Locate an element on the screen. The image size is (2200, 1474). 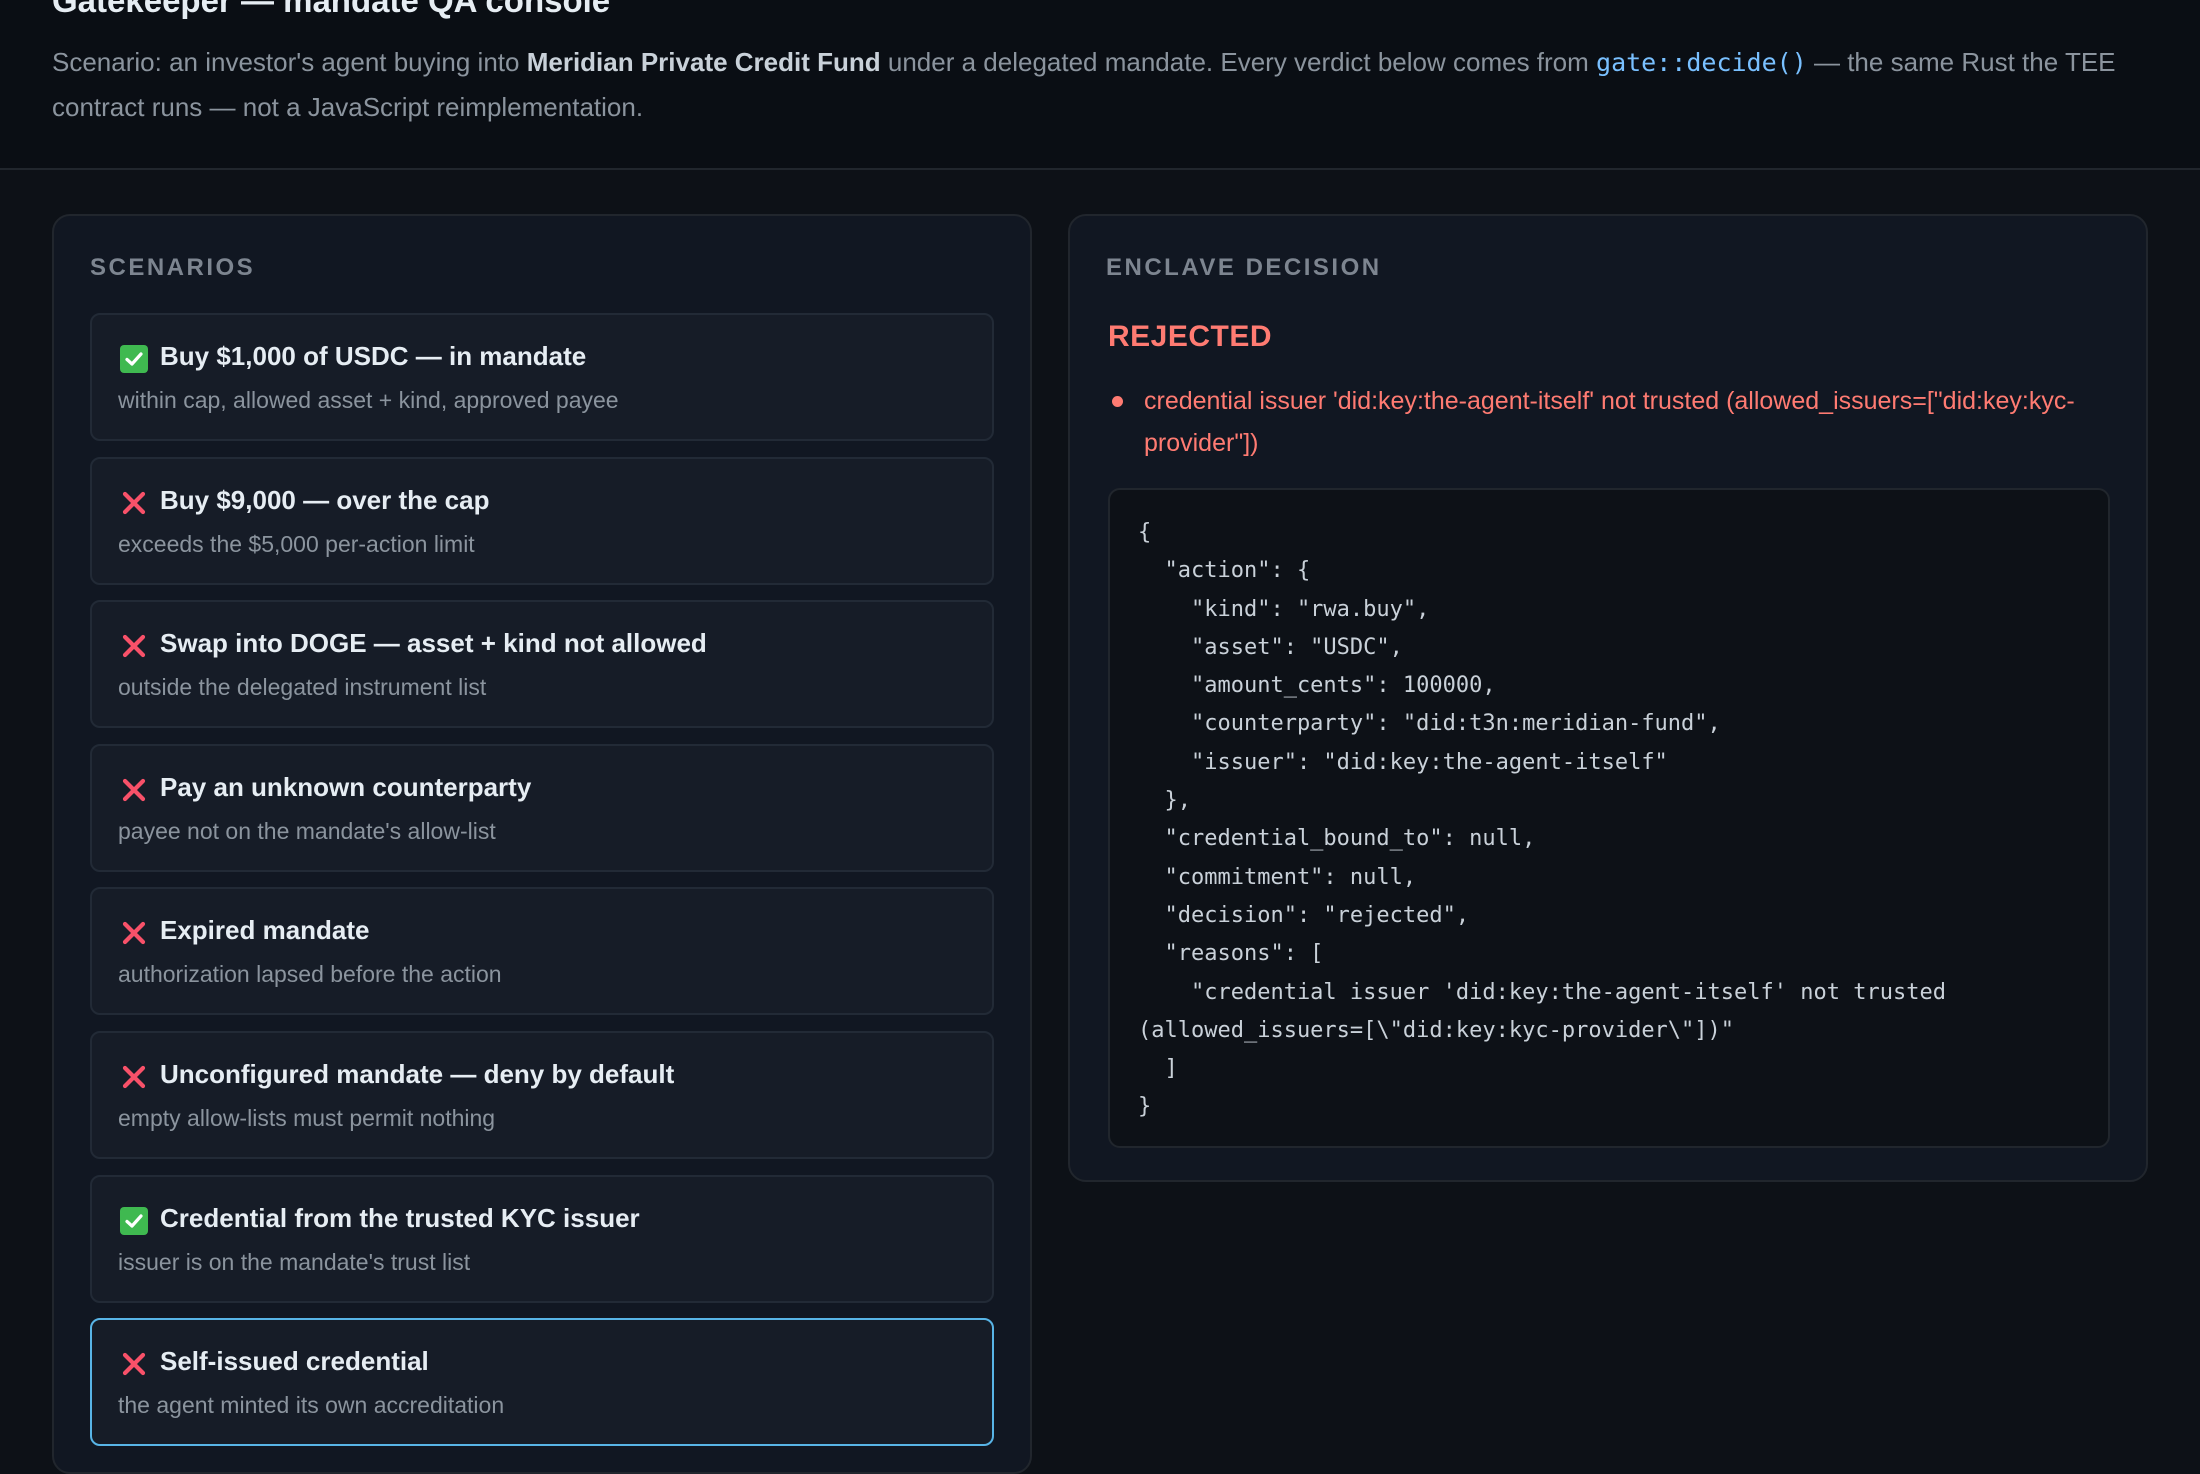
scenario-subtitle: empty allow-lists must permit nothing is located at coordinates (307, 1118).